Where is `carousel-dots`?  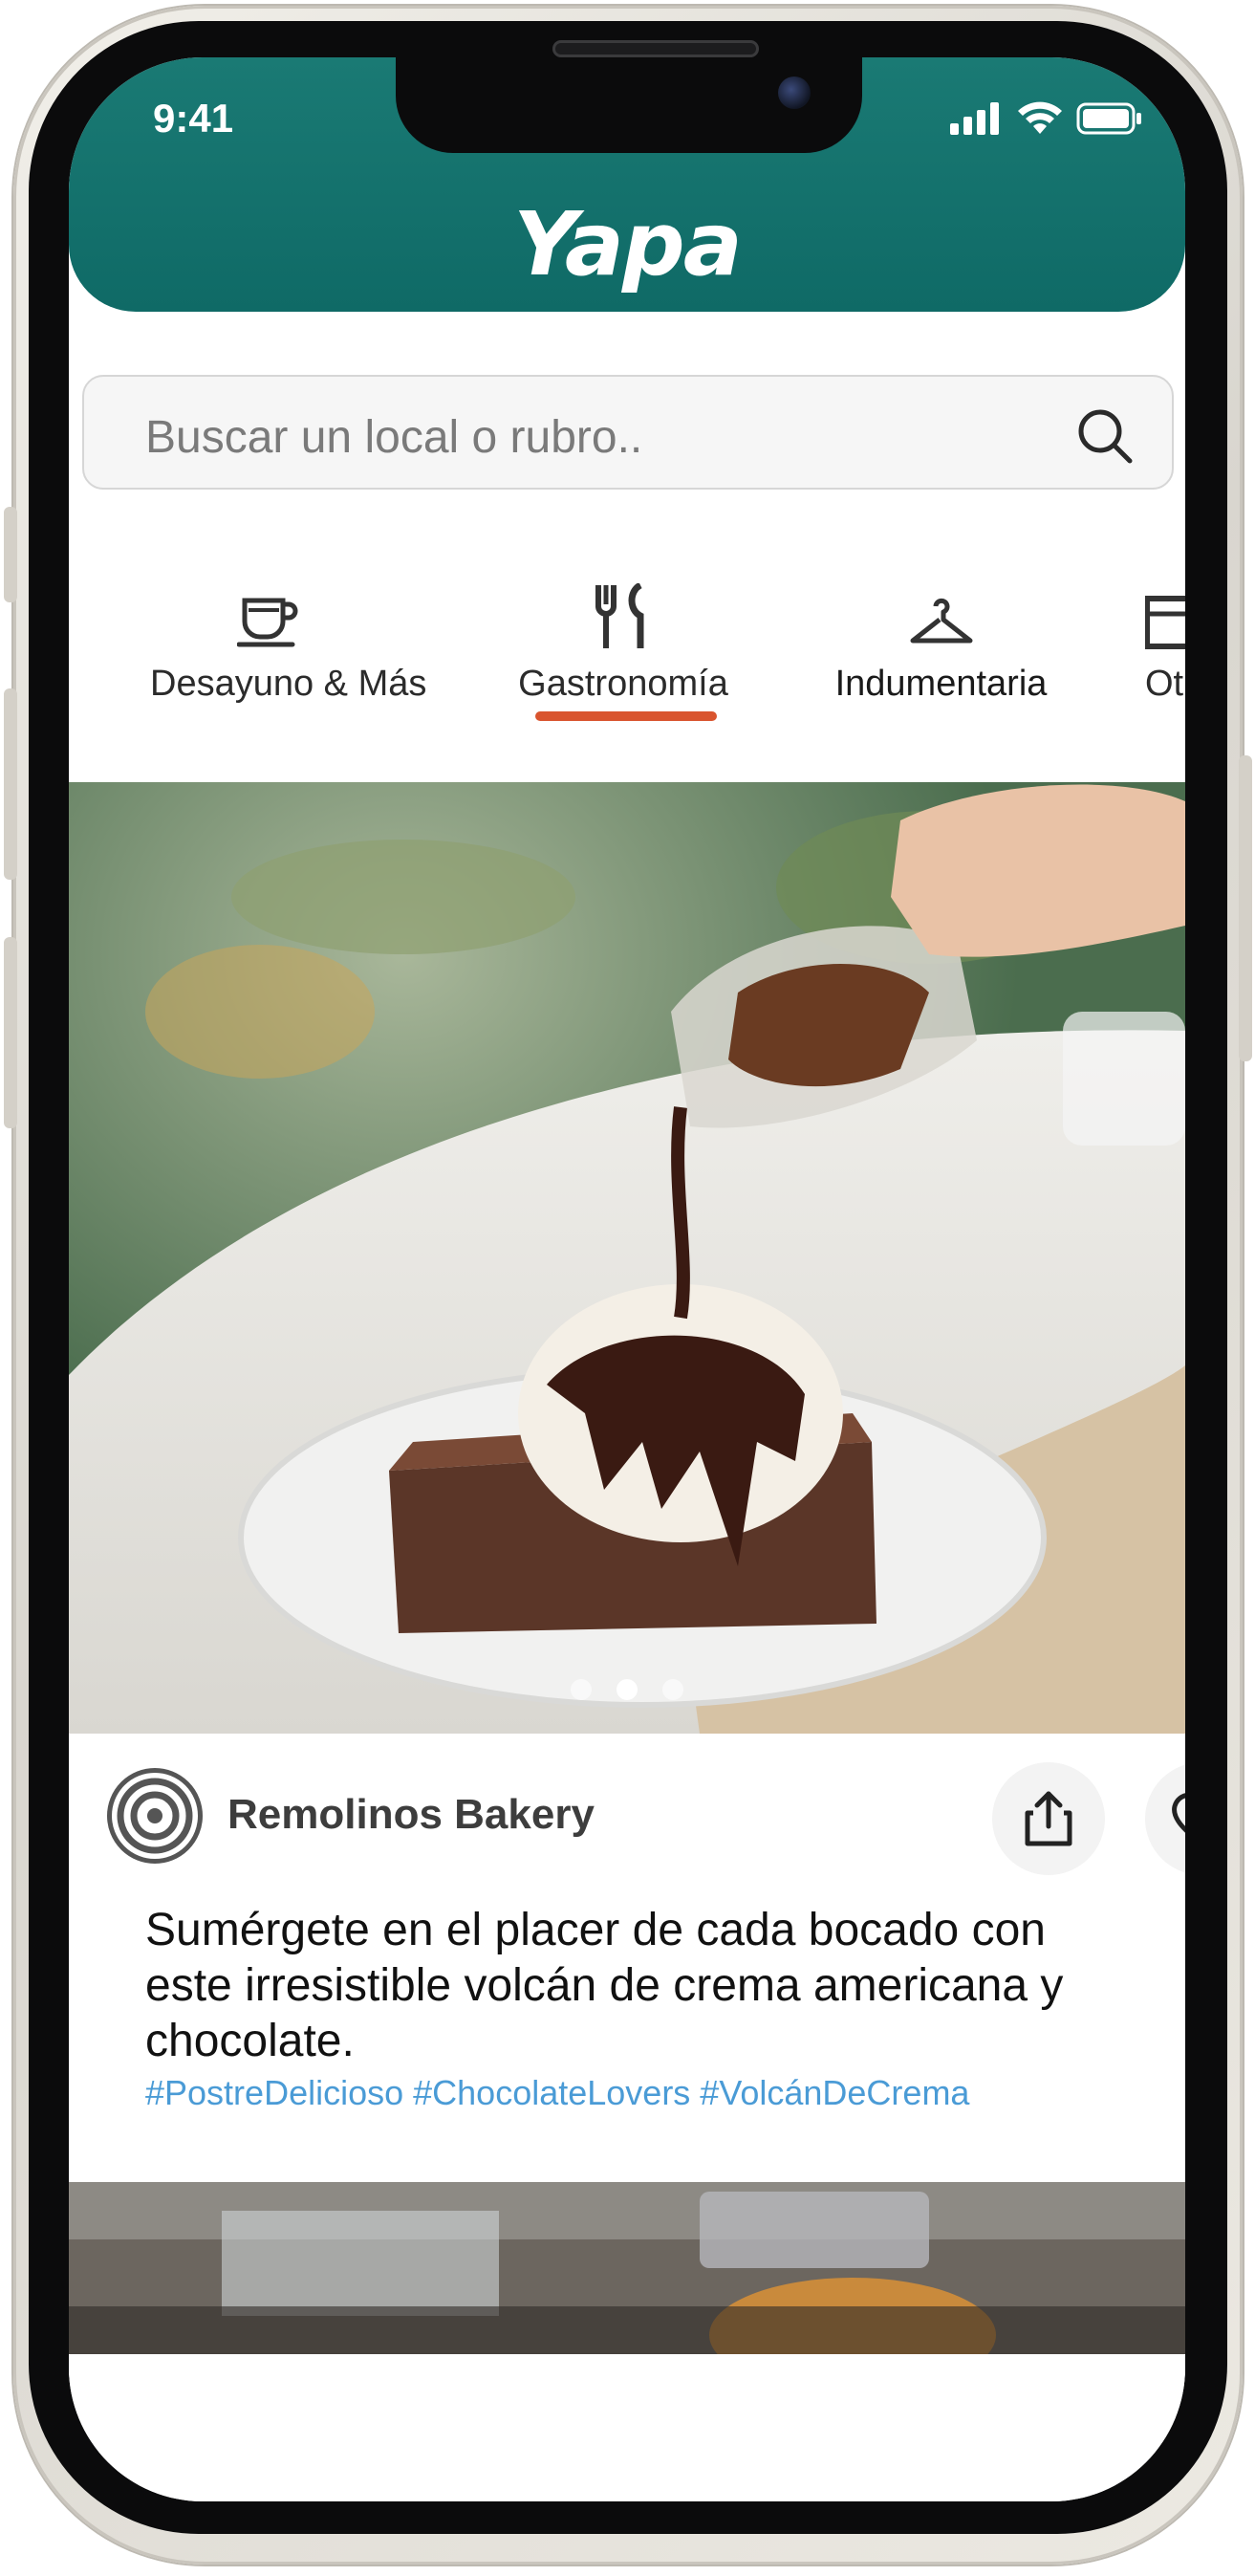 carousel-dots is located at coordinates (627, 1689).